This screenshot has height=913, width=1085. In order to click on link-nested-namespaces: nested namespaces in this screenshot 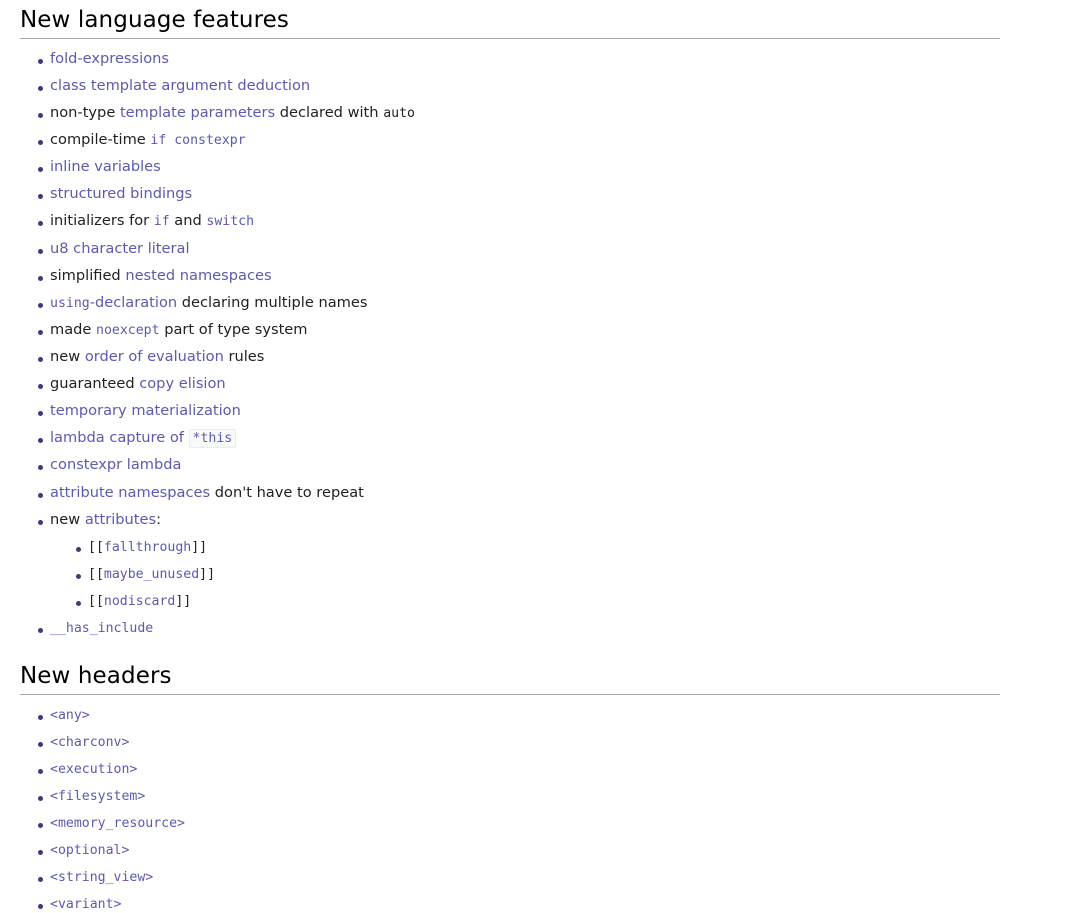, I will do `click(198, 275)`.